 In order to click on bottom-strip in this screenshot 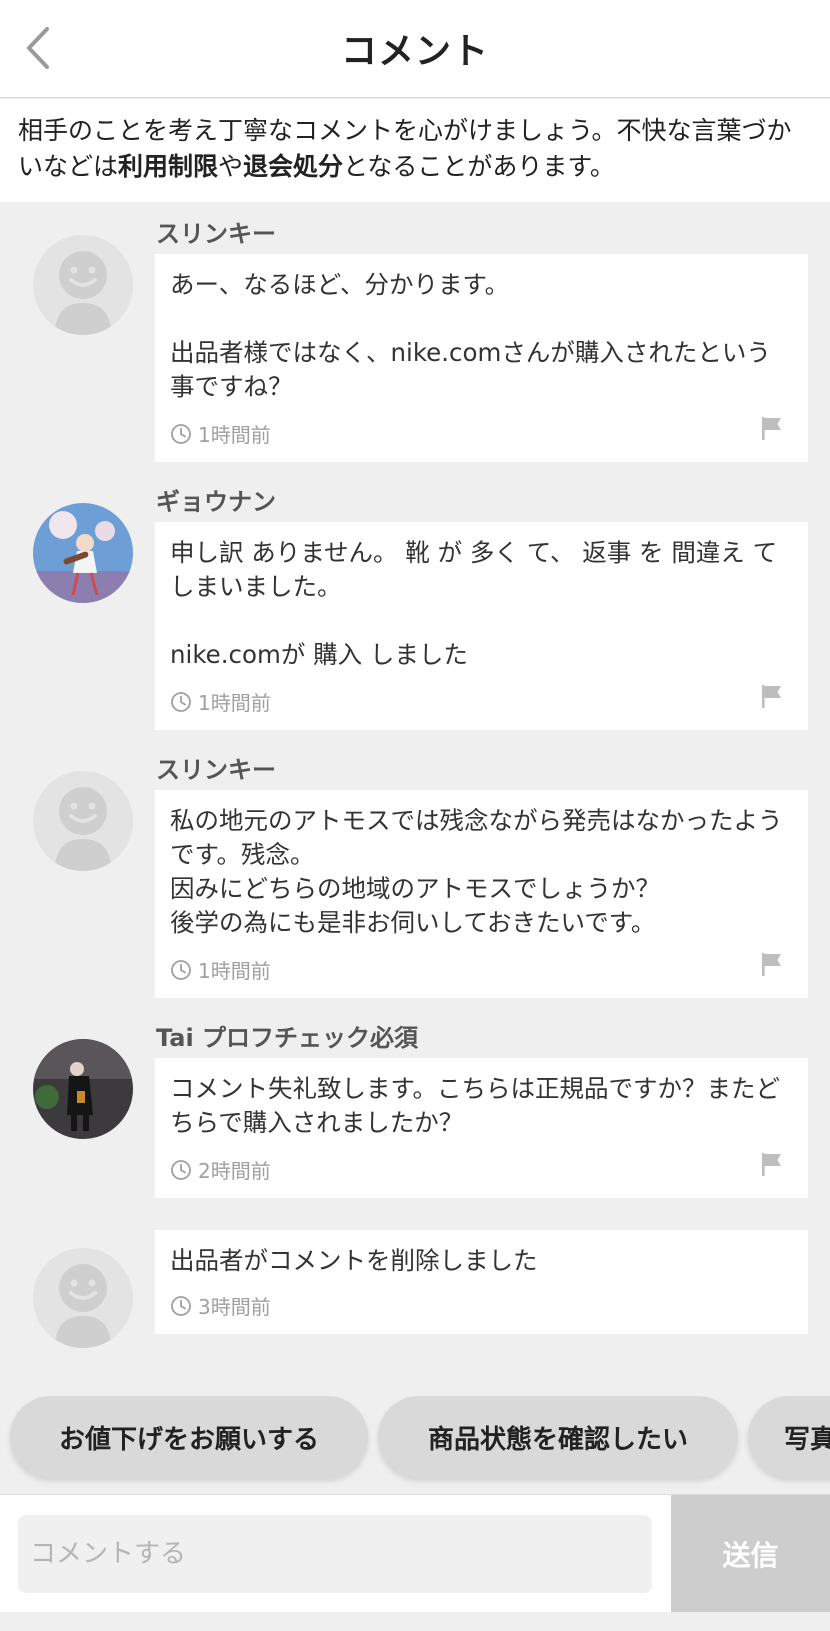, I will do `click(415, 1621)`.